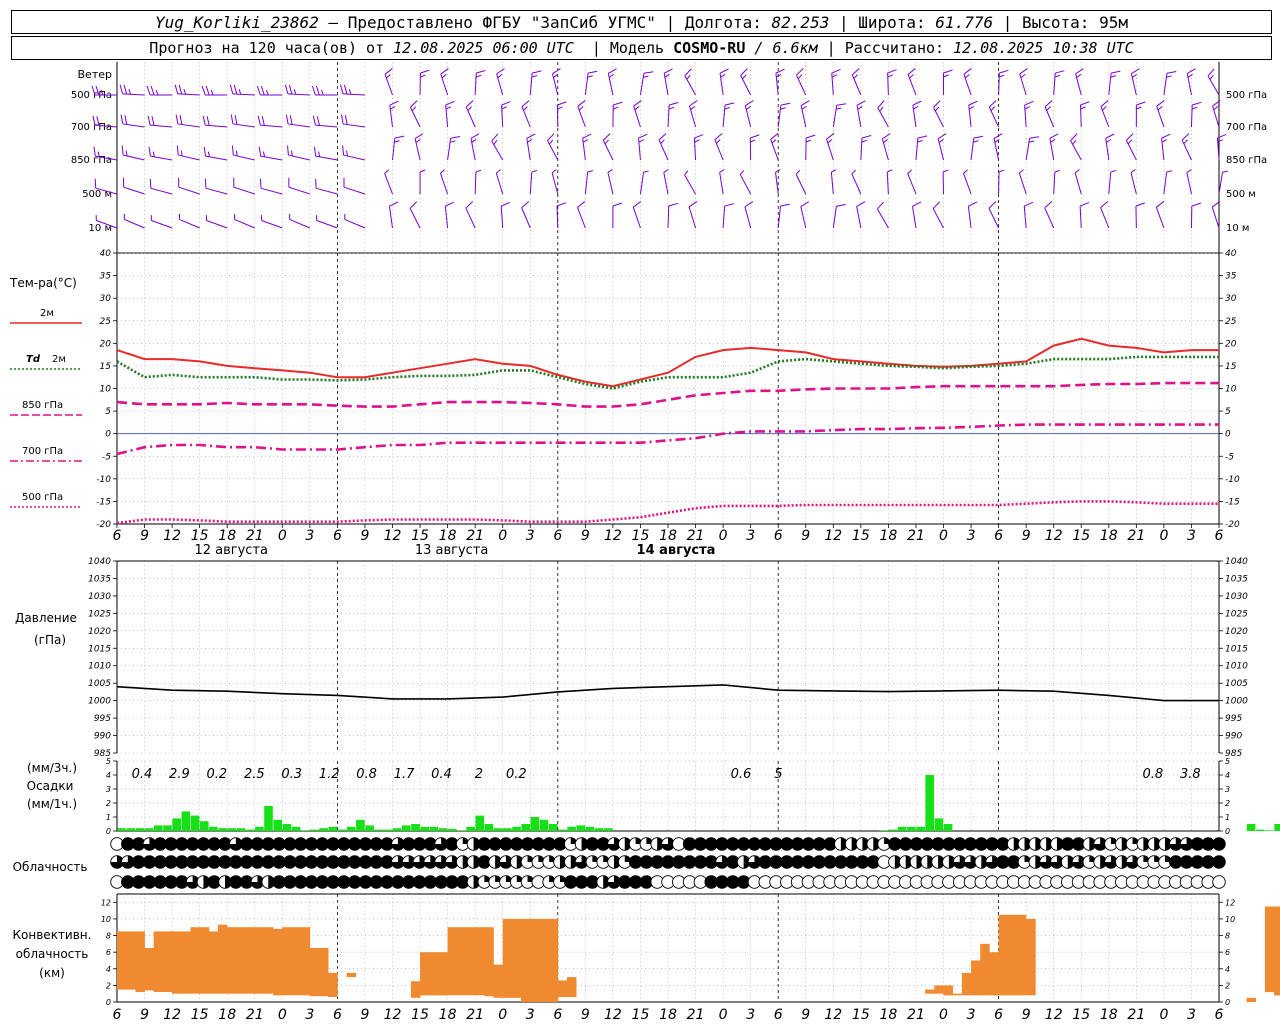 Image resolution: width=1280 pixels, height=1024 pixels. What do you see at coordinates (99, 649) in the screenshot?
I see `pressure-tick-label-left: 1015` at bounding box center [99, 649].